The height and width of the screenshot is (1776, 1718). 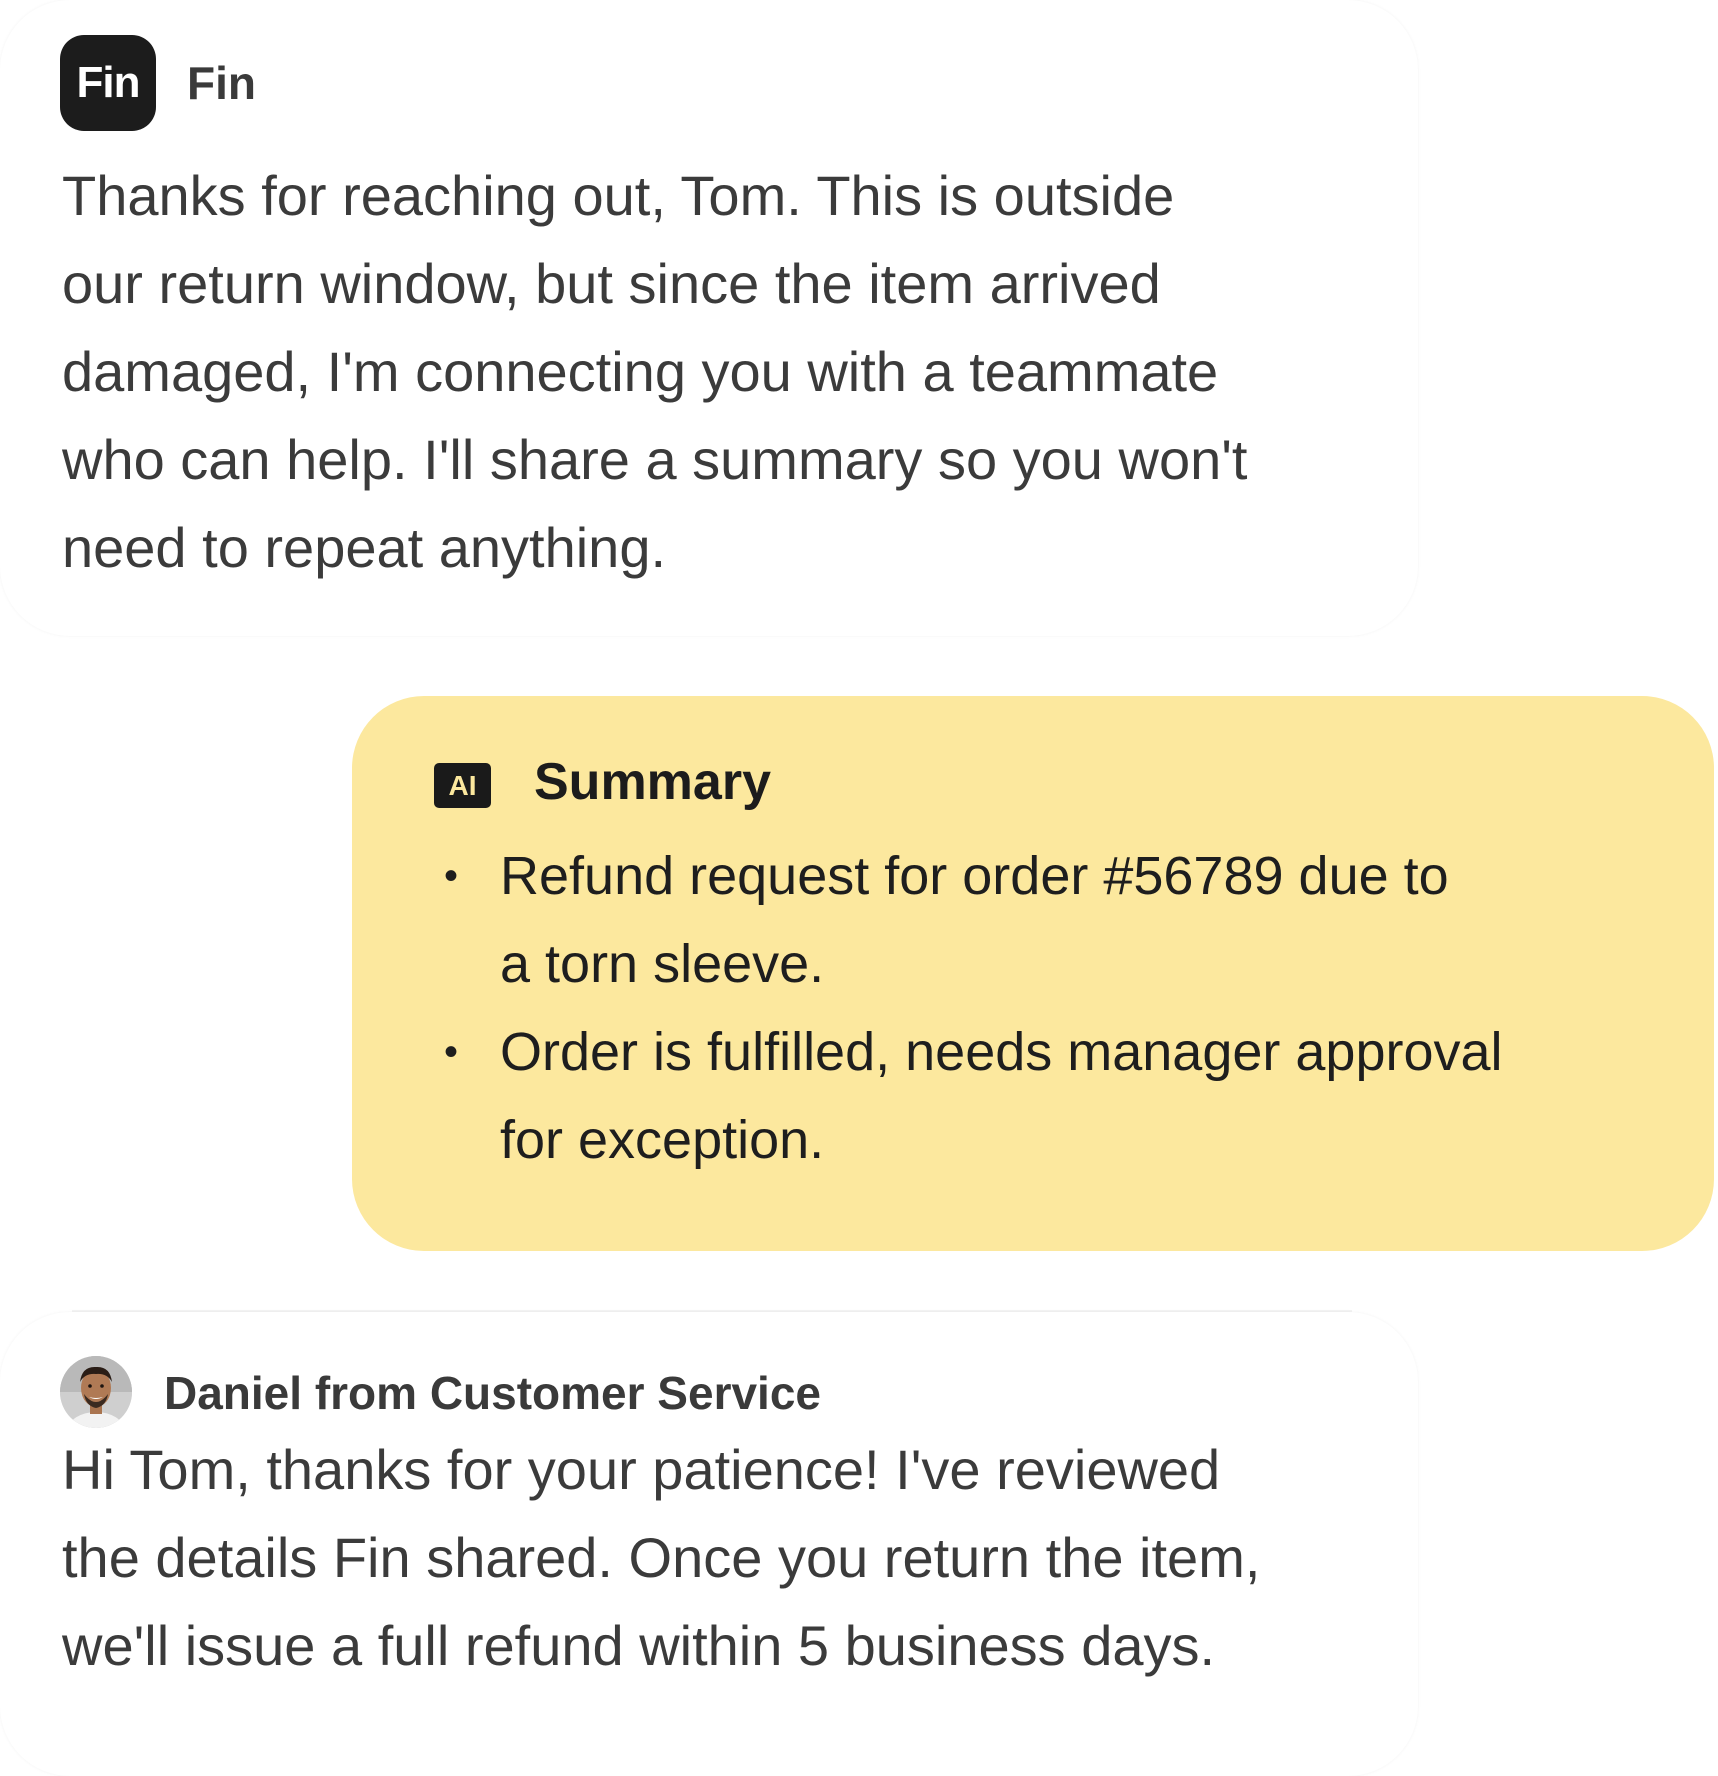 I want to click on fin-sender-name: Fin, so click(x=221, y=83).